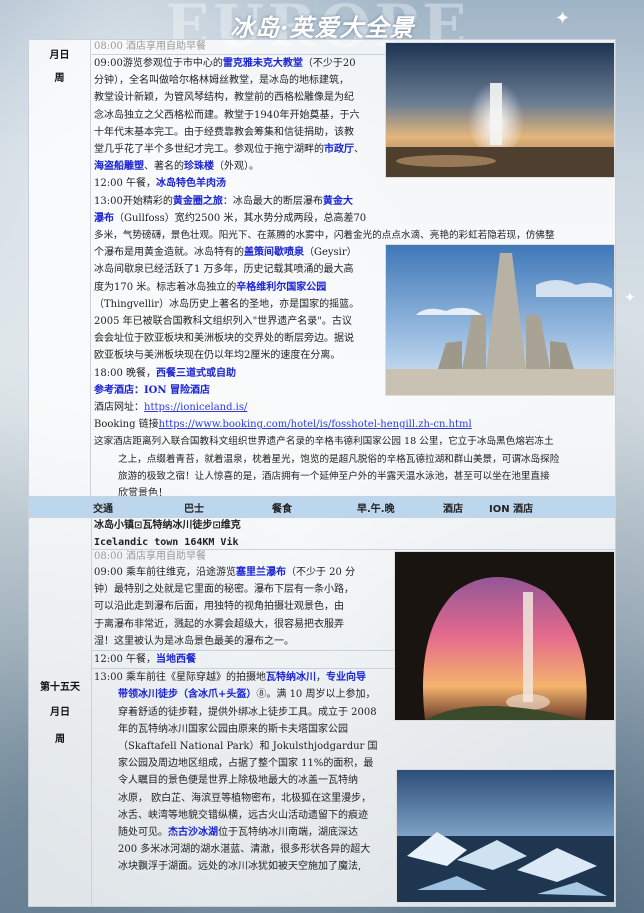 The width and height of the screenshot is (644, 913). I want to click on highlight: 黄金圈之旅, so click(197, 201).